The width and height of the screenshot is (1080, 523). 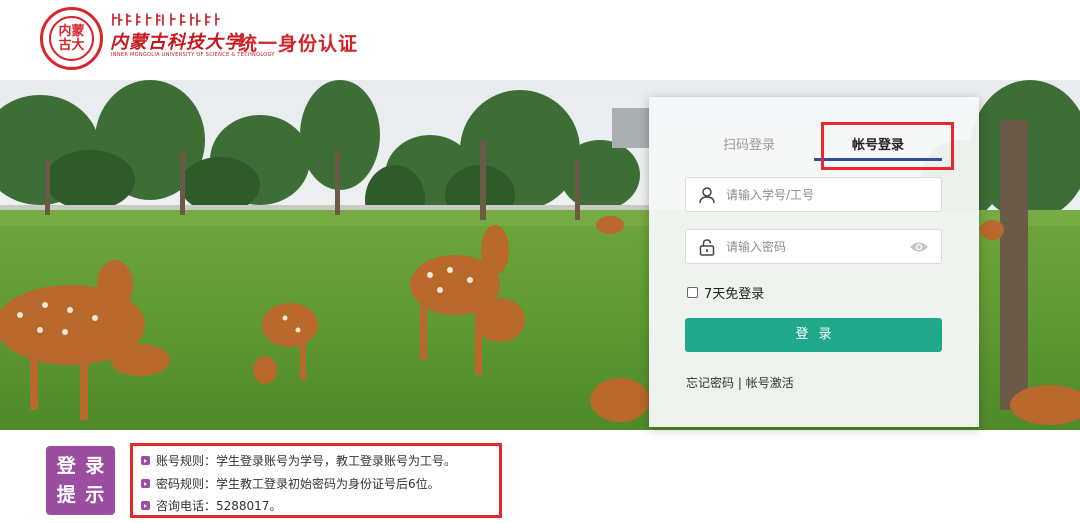 I want to click on lock-icon, so click(x=707, y=247).